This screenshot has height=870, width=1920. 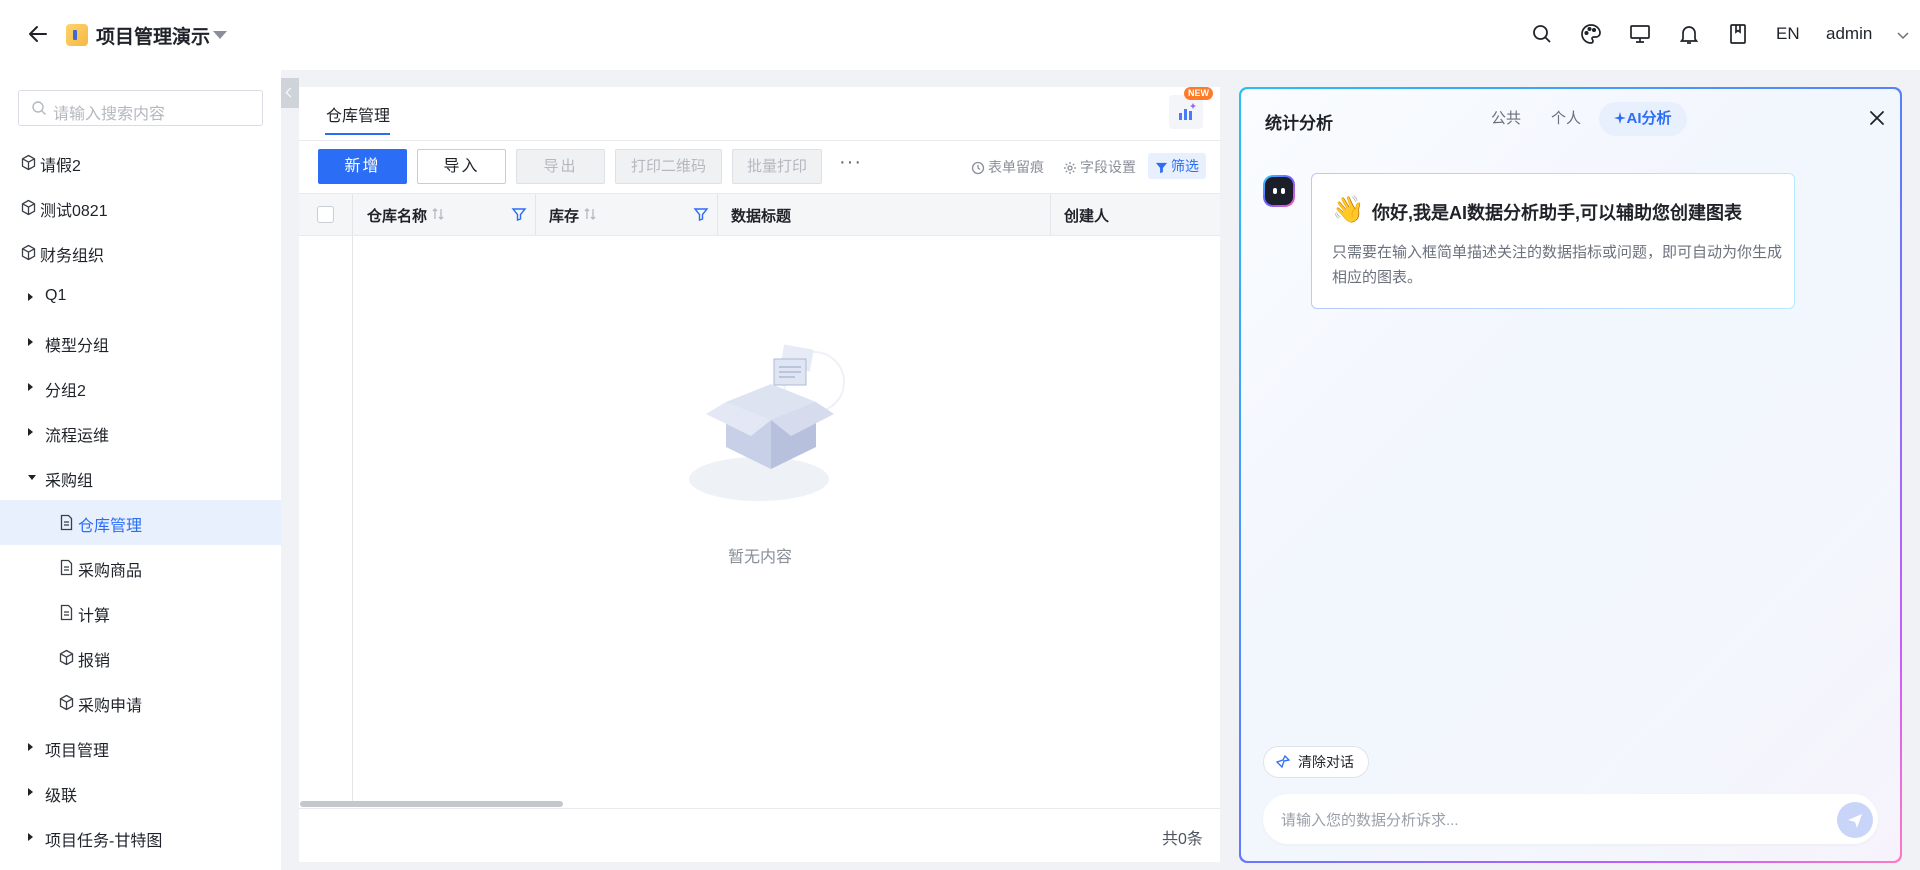 What do you see at coordinates (760, 557) in the screenshot?
I see `empty-state-text: 暂无内容` at bounding box center [760, 557].